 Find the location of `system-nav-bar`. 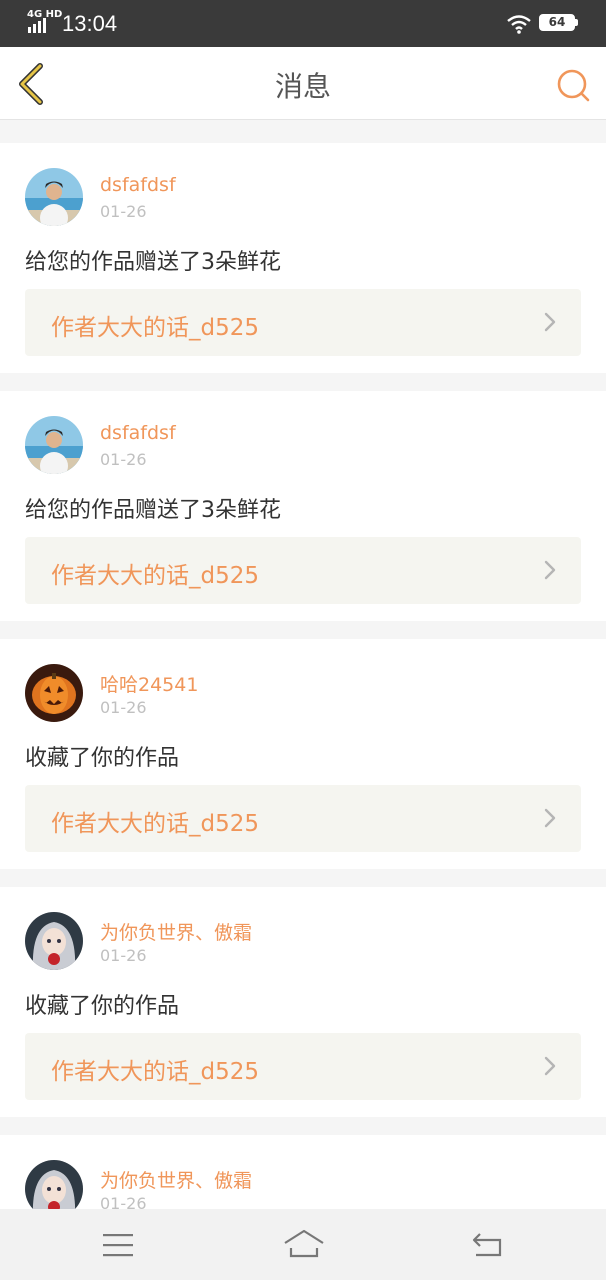

system-nav-bar is located at coordinates (303, 1244).